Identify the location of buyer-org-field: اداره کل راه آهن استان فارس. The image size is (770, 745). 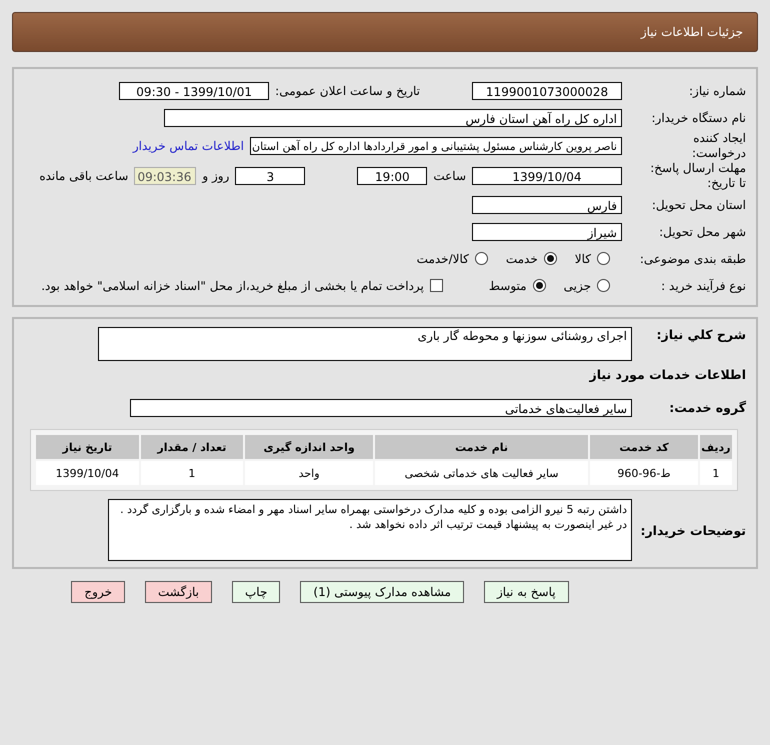
(393, 117).